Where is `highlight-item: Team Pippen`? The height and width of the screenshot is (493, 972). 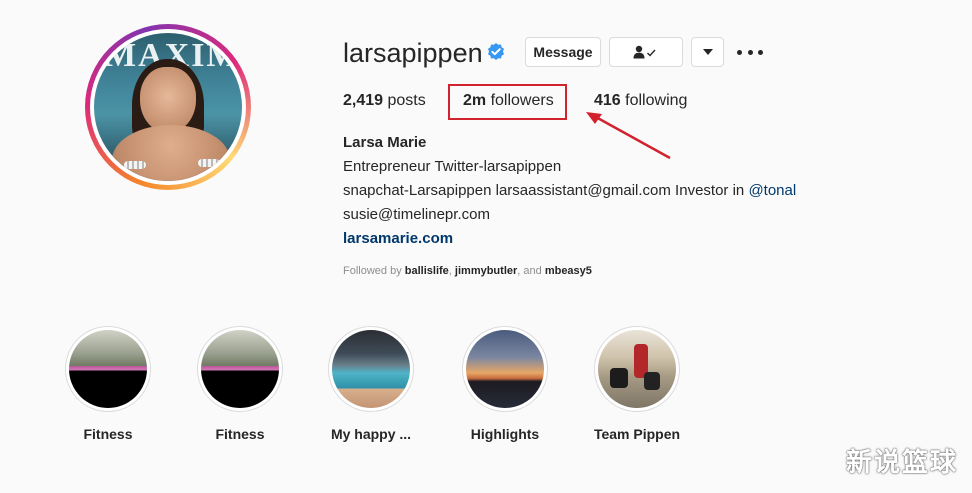 highlight-item: Team Pippen is located at coordinates (637, 384).